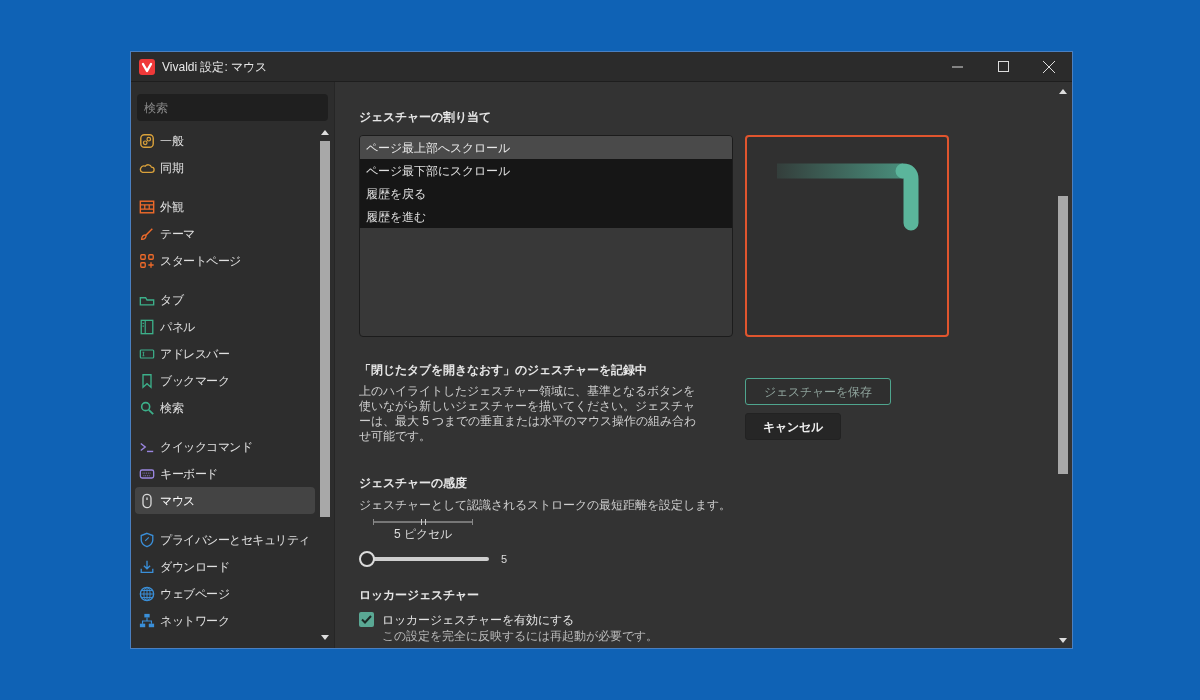  Describe the element at coordinates (546, 147) in the screenshot. I see `gesture-list-item: ページ最上部へスクロール` at that location.